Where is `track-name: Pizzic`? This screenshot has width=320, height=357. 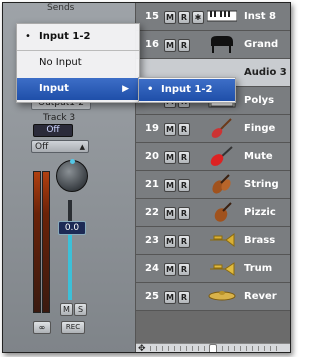 track-name: Pizzic is located at coordinates (260, 212).